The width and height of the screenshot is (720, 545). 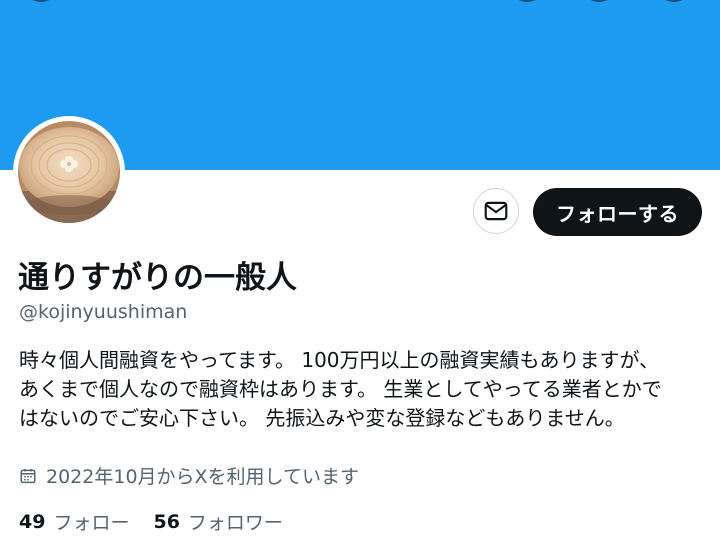 I want to click on display-name: 通りすがりの一般人, so click(x=157, y=278).